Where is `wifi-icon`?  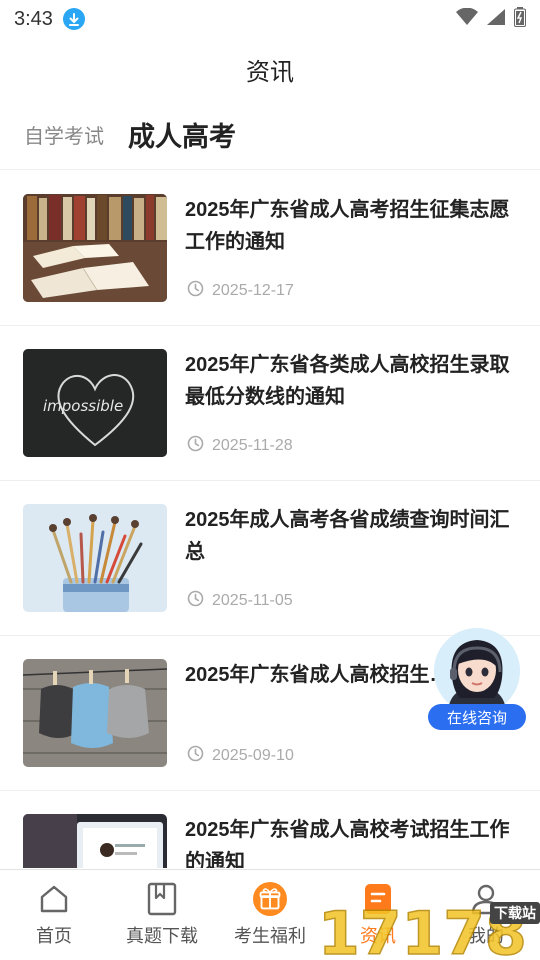 wifi-icon is located at coordinates (467, 19).